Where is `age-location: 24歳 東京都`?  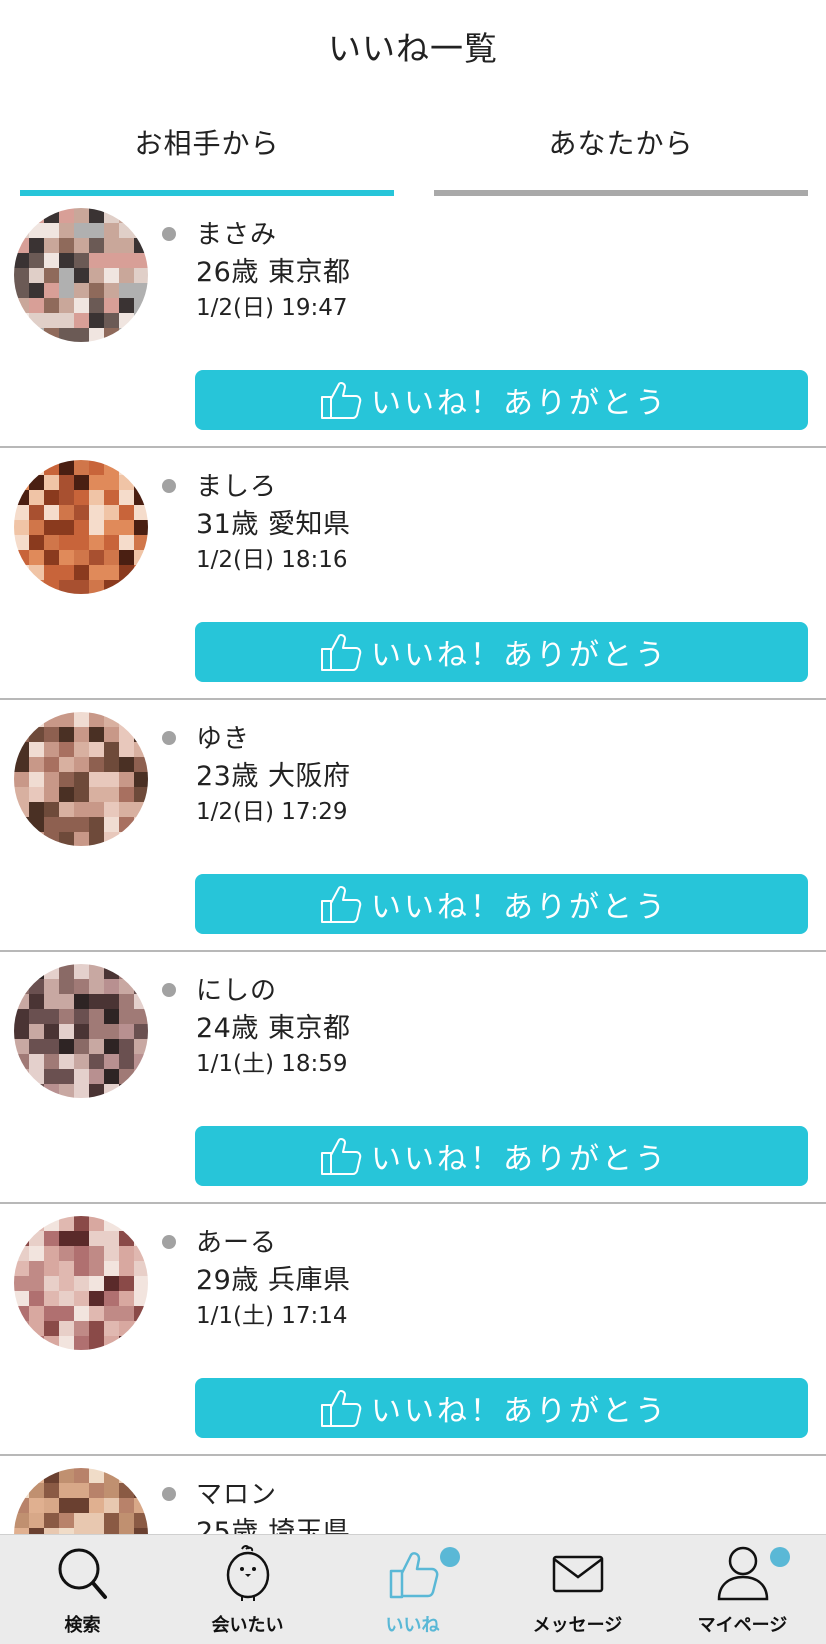 age-location: 24歳 東京都 is located at coordinates (273, 1028).